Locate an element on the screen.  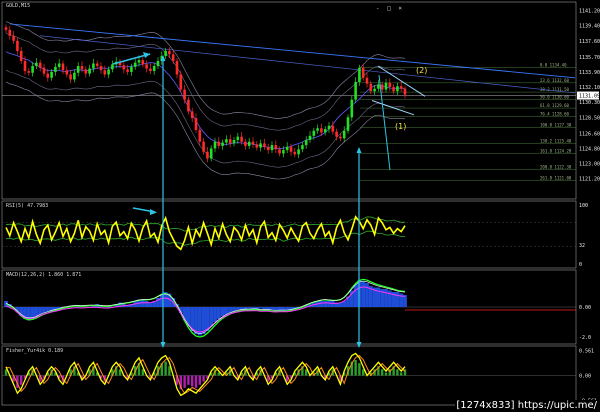
fib-label: 0.0 1134.40 is located at coordinates (553, 65).